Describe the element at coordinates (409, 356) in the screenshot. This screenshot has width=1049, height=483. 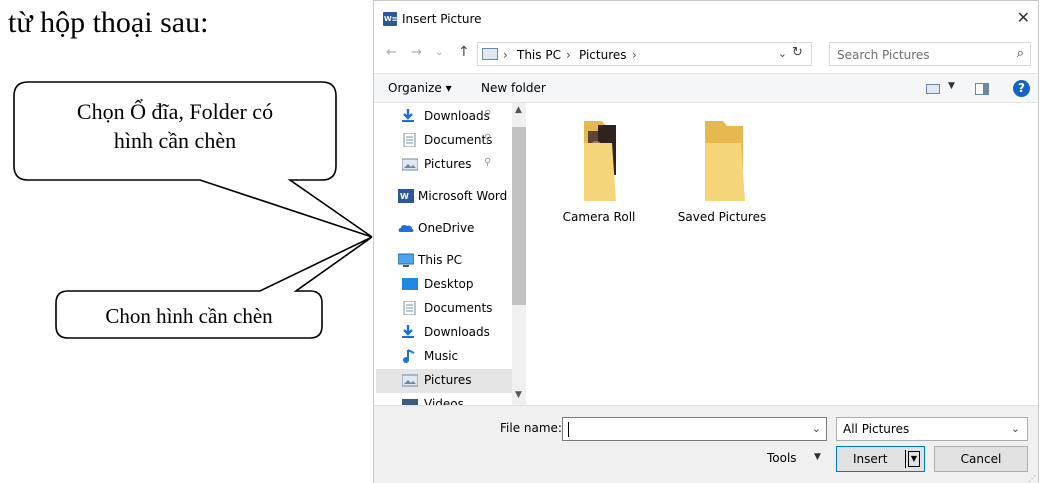
I see `music-icon` at that location.